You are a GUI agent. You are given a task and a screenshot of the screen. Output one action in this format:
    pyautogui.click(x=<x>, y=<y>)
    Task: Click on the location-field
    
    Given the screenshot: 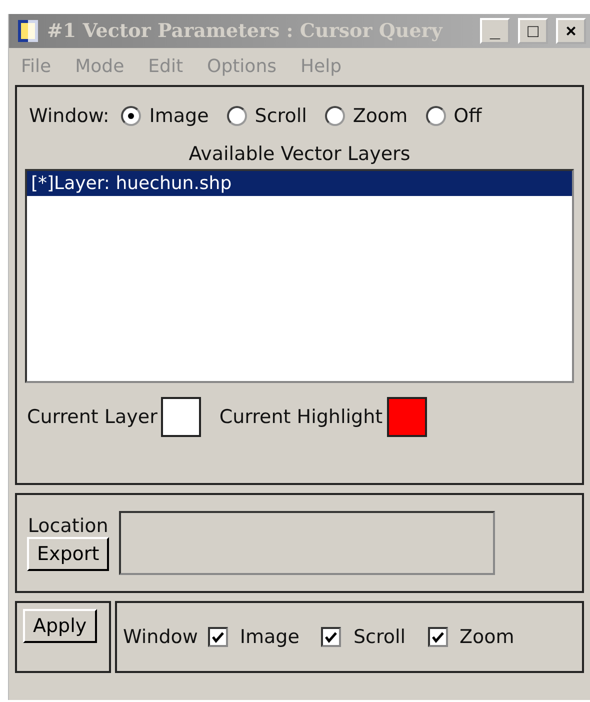 What is the action you would take?
    pyautogui.click(x=307, y=543)
    